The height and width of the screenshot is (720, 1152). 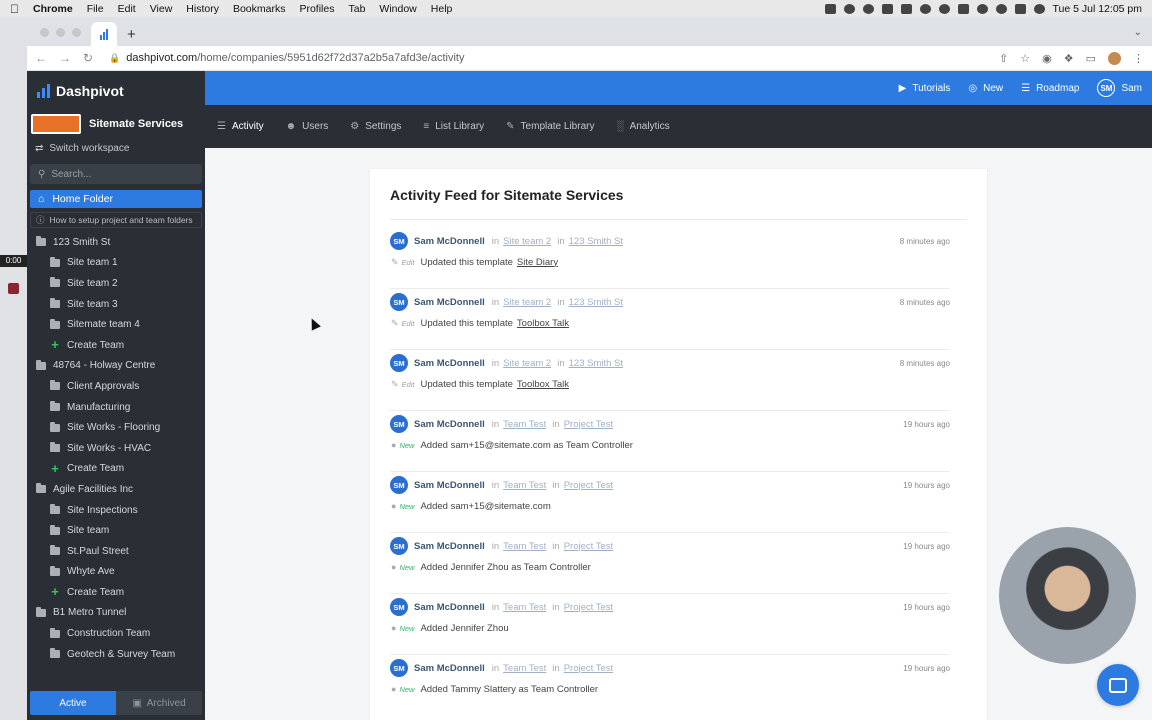 What do you see at coordinates (116, 427) in the screenshot?
I see `sidebar-folder-item: Site Works - Flooring` at bounding box center [116, 427].